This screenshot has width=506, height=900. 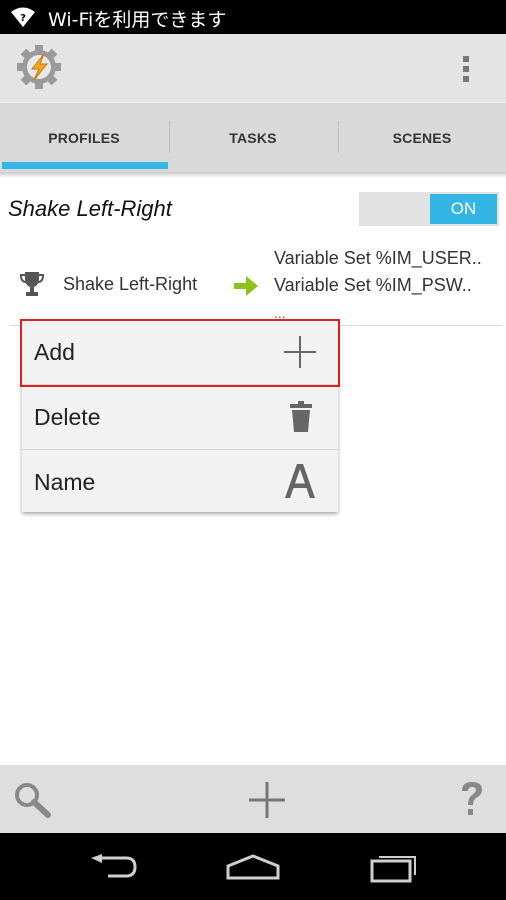 What do you see at coordinates (395, 867) in the screenshot?
I see `recents-icon` at bounding box center [395, 867].